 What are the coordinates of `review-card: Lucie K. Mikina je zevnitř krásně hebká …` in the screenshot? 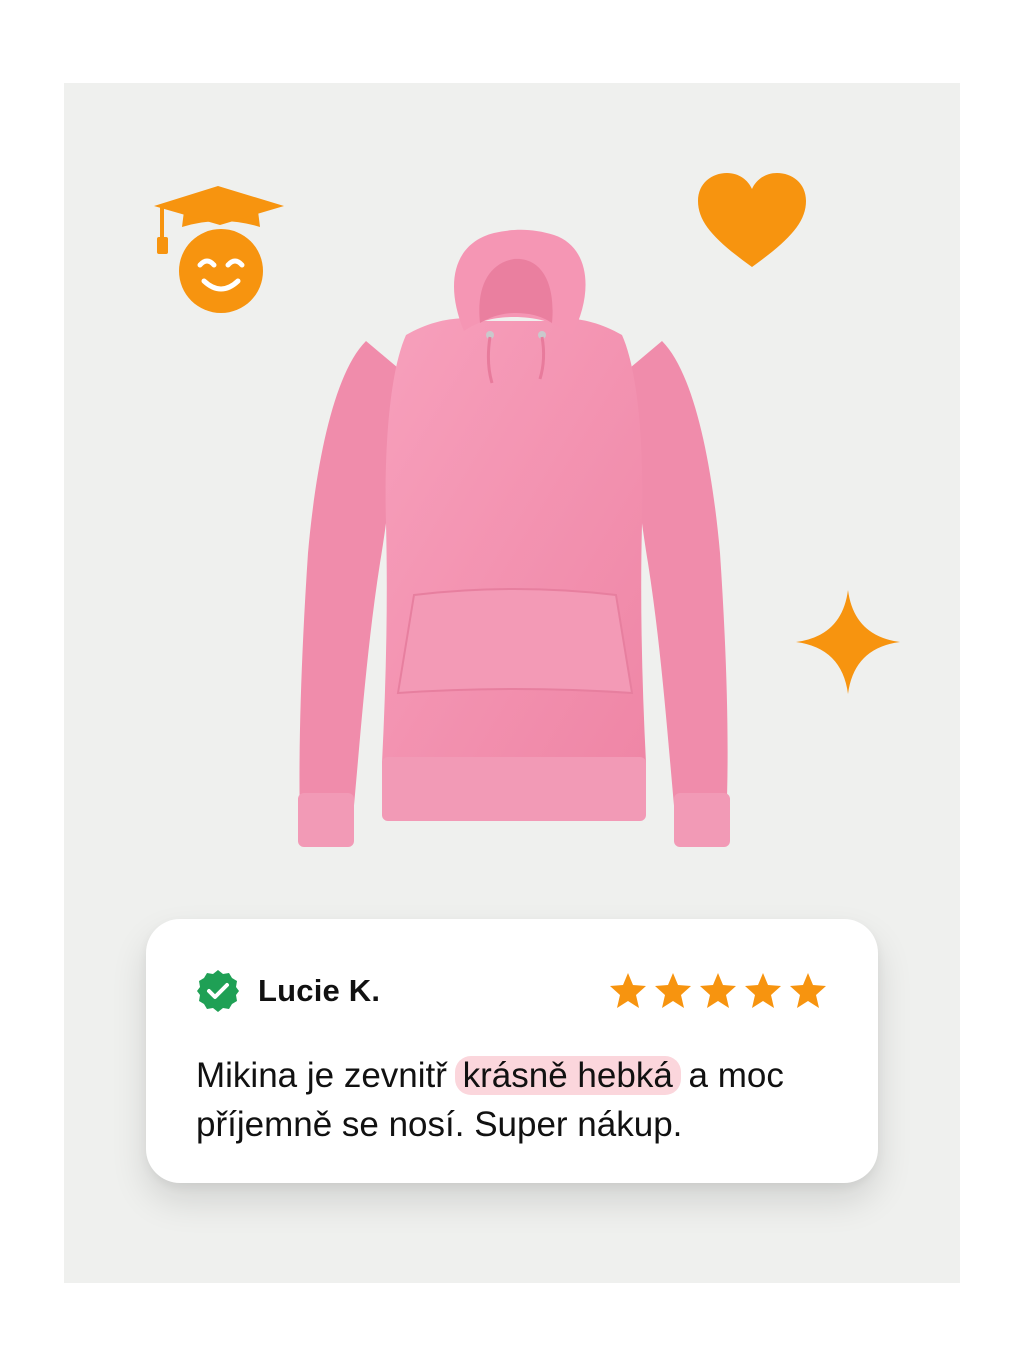 It's located at (512, 1051).